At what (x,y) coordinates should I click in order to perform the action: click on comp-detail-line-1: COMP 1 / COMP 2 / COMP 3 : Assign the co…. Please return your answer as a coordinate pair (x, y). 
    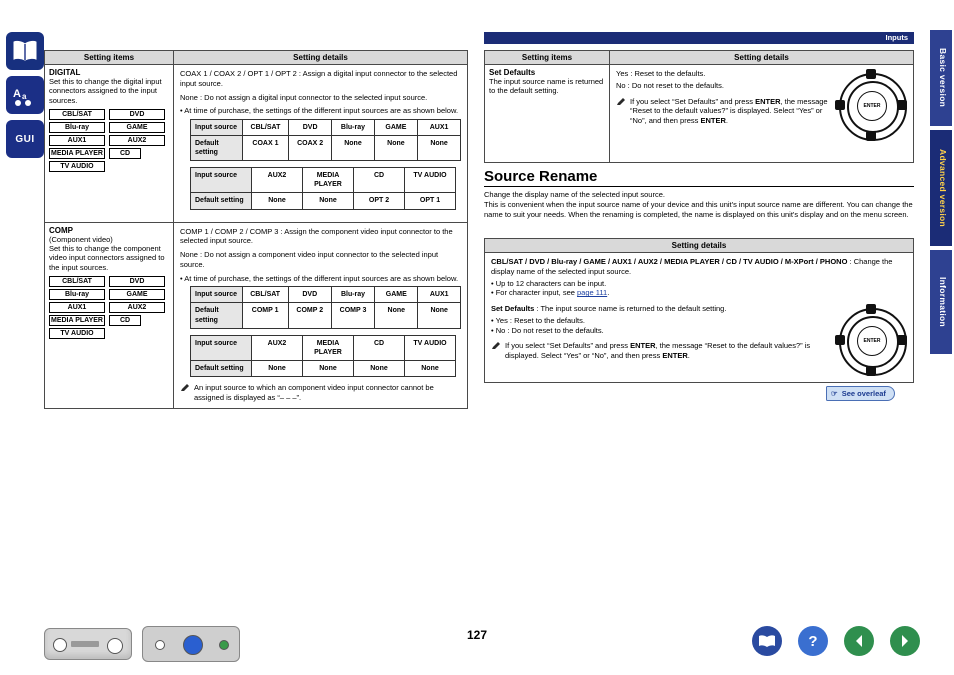
    Looking at the image, I should click on (316, 236).